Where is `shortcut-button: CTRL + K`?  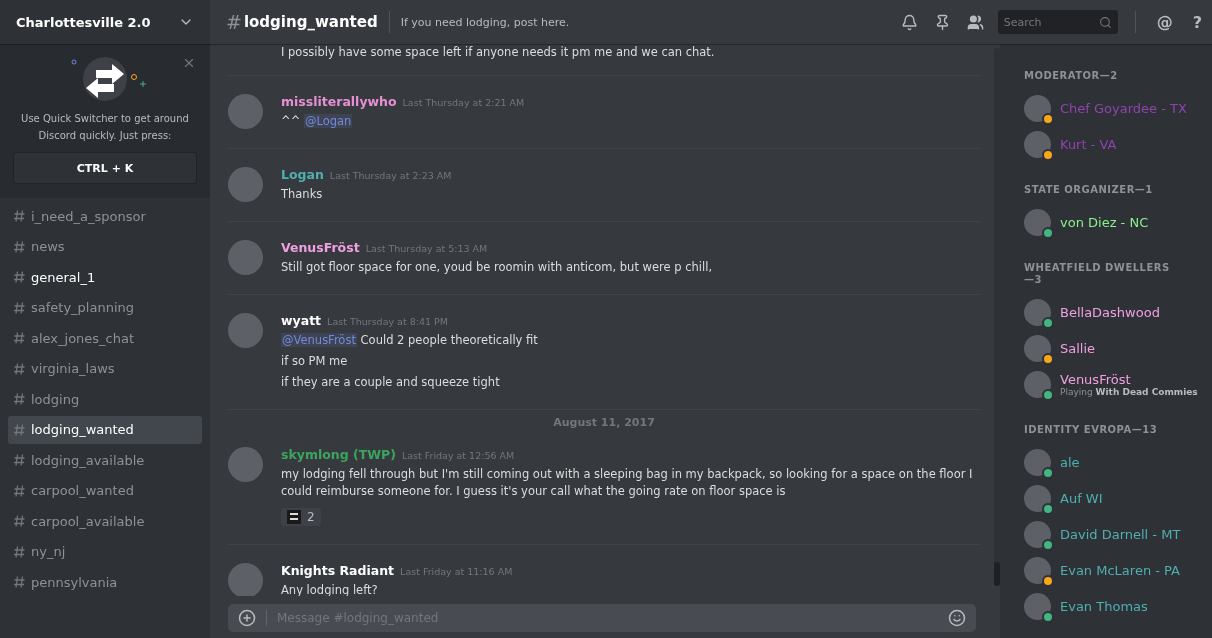
shortcut-button: CTRL + K is located at coordinates (105, 168).